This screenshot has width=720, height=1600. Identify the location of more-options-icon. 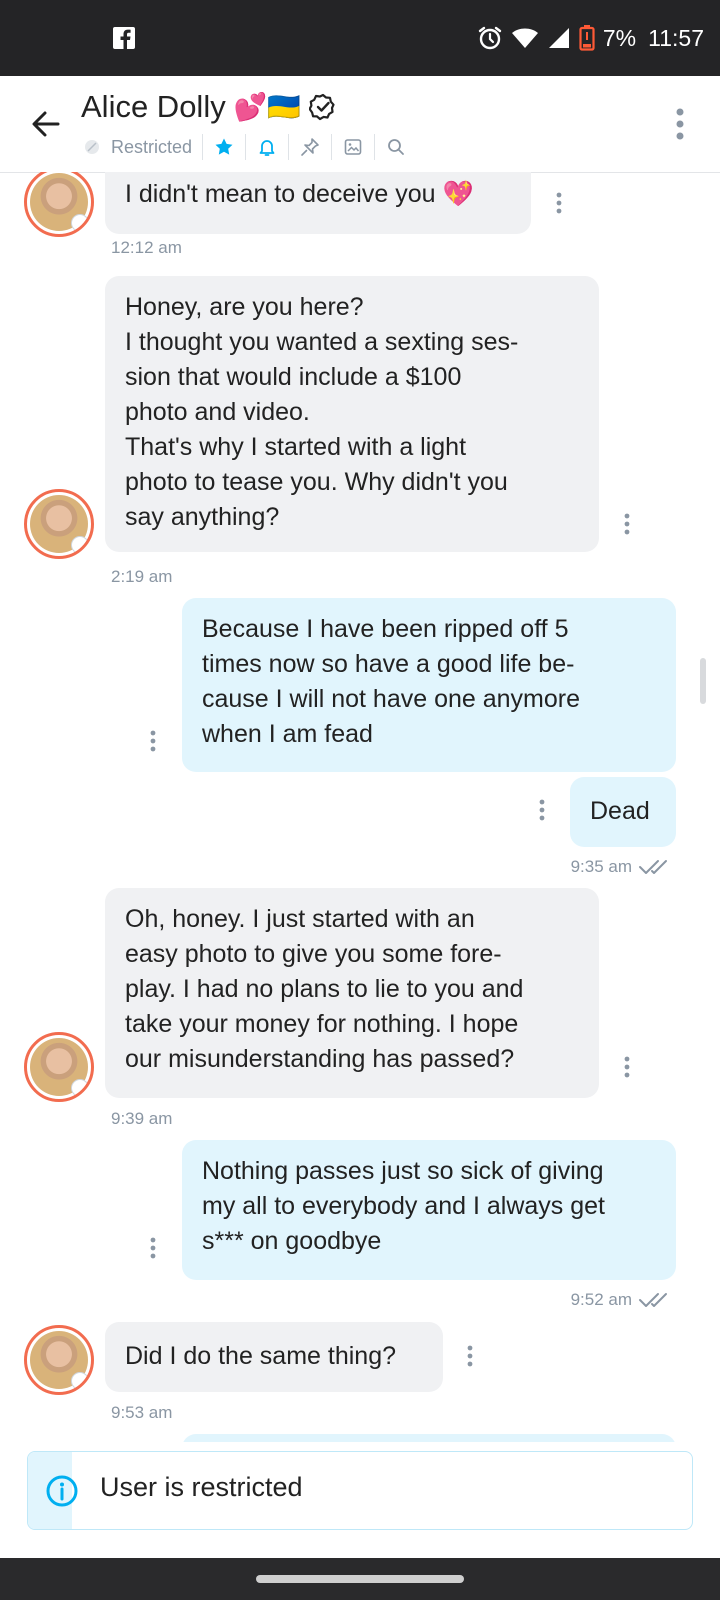
(680, 124).